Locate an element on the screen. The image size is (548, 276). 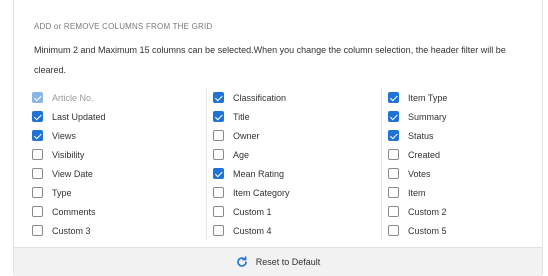
column-option: Item is located at coordinates (457, 192).